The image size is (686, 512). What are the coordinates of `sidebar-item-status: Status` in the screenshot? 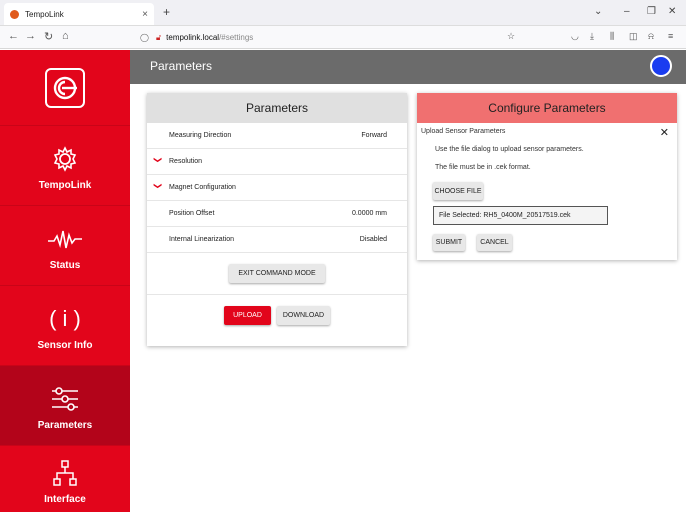 It's located at (65, 245).